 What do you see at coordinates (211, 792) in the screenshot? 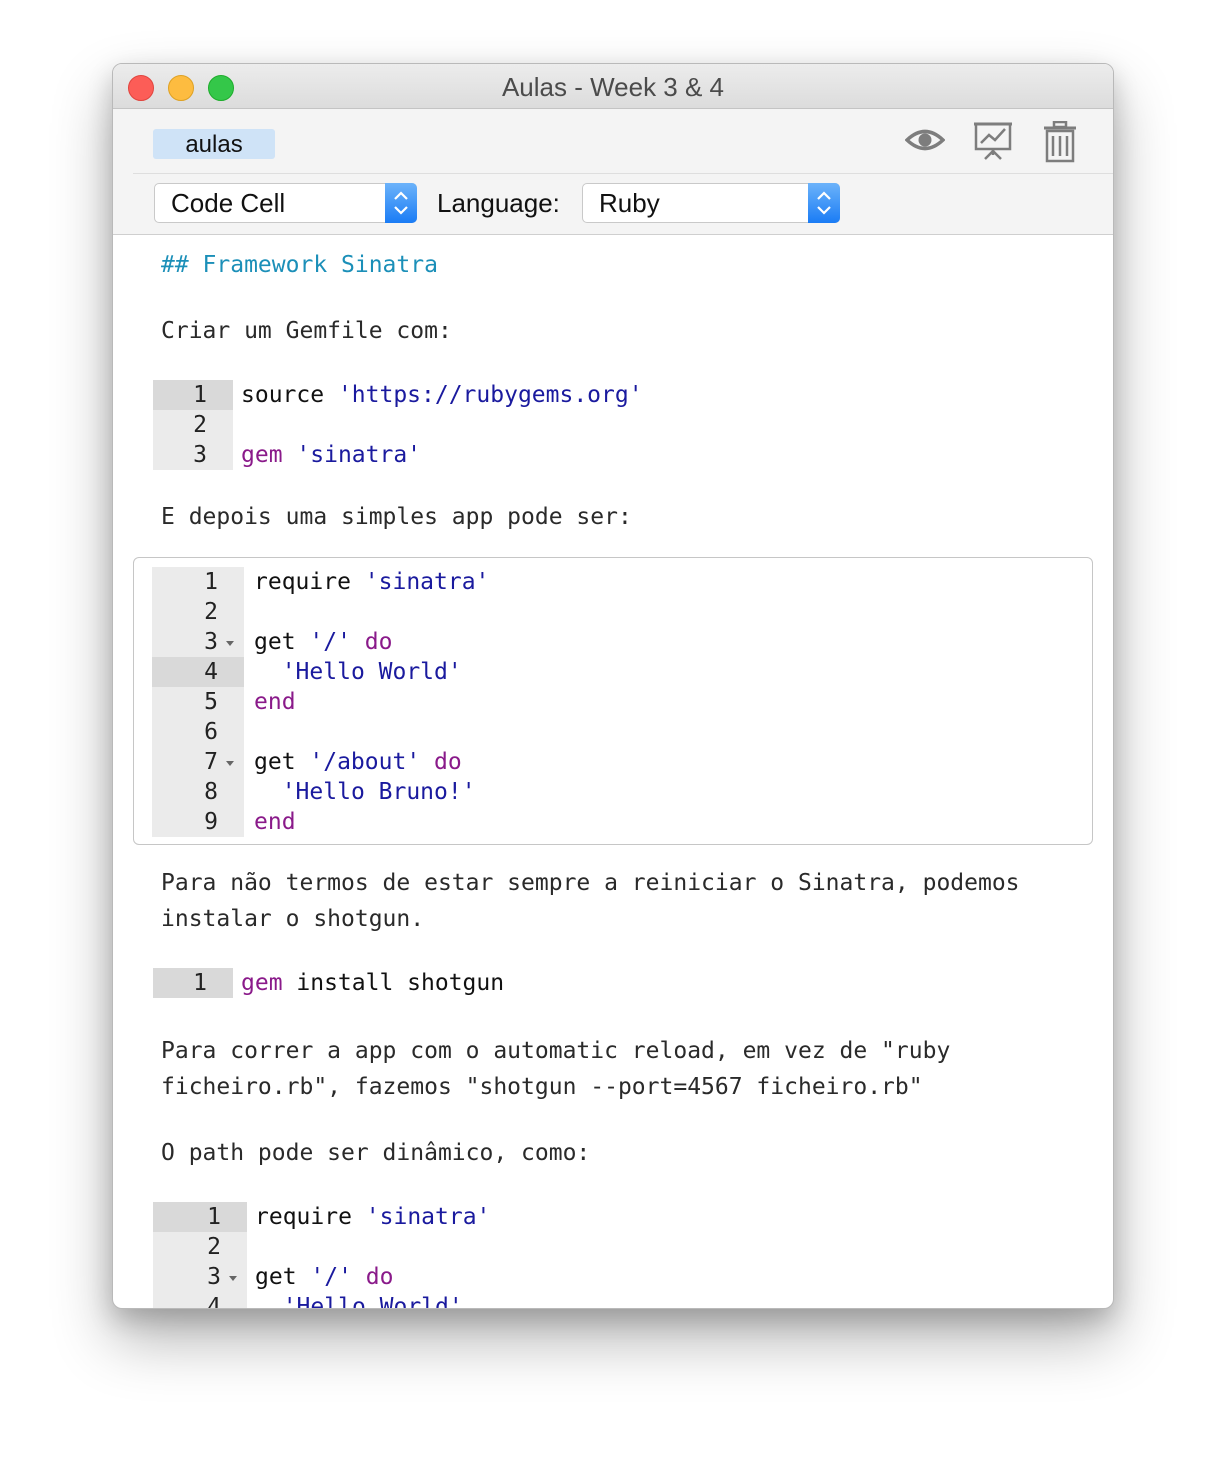
I see `line-number: 8` at bounding box center [211, 792].